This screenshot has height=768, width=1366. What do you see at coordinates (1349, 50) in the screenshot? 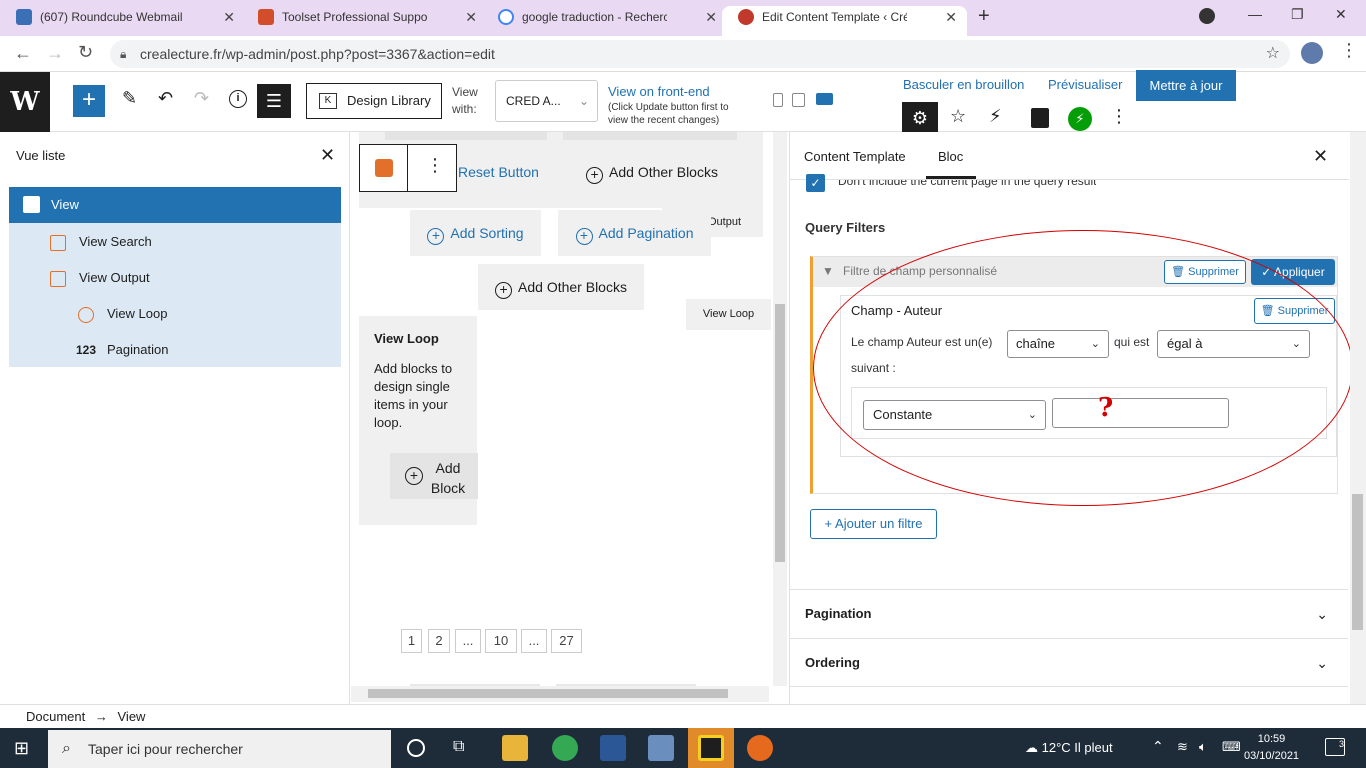
I see `browser-menu-icon: ⋮` at bounding box center [1349, 50].